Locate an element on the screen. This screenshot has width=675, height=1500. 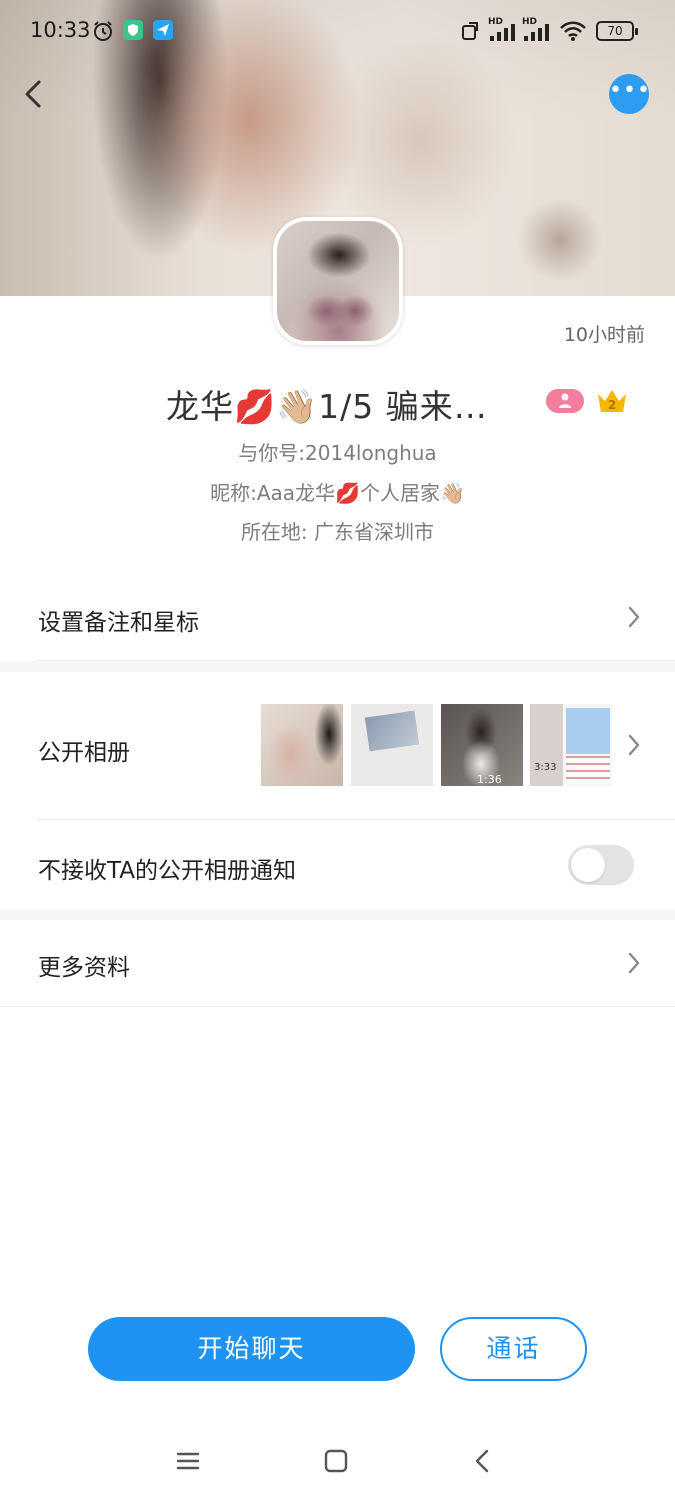
back-button is located at coordinates (34, 94).